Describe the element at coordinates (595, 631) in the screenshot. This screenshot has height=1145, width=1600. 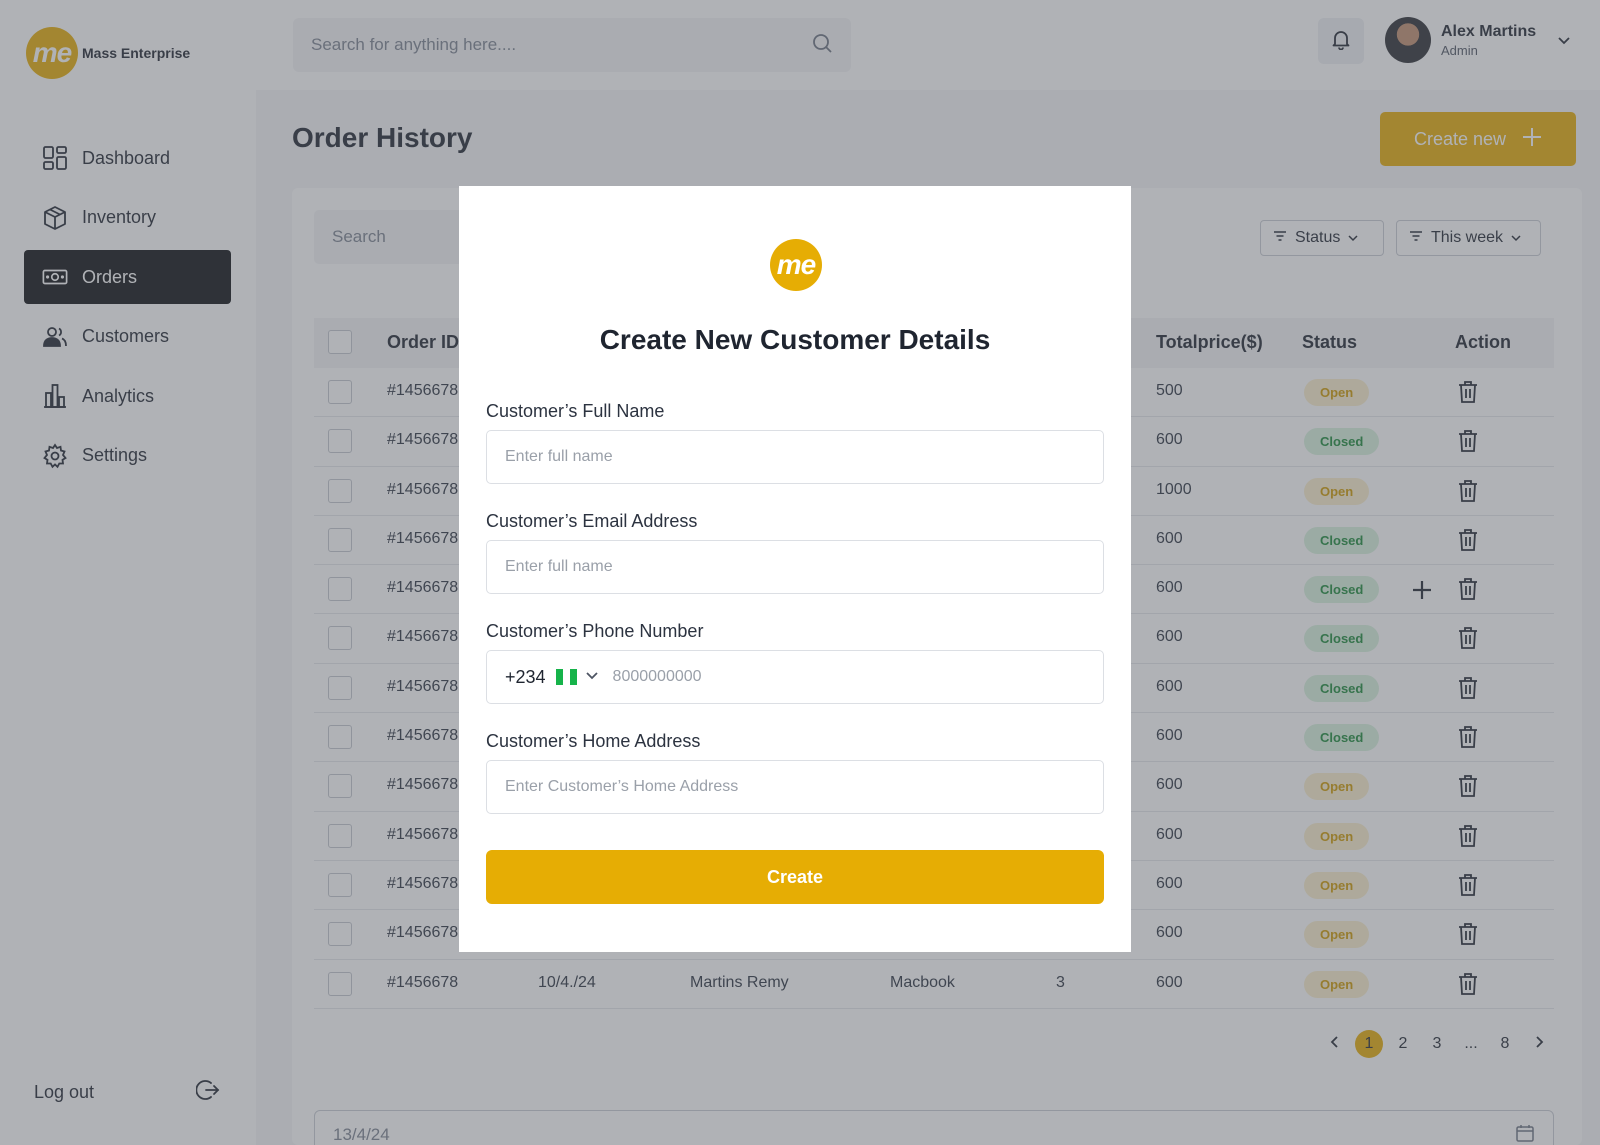
I see `phone-label: Customer’s Phone Number` at that location.